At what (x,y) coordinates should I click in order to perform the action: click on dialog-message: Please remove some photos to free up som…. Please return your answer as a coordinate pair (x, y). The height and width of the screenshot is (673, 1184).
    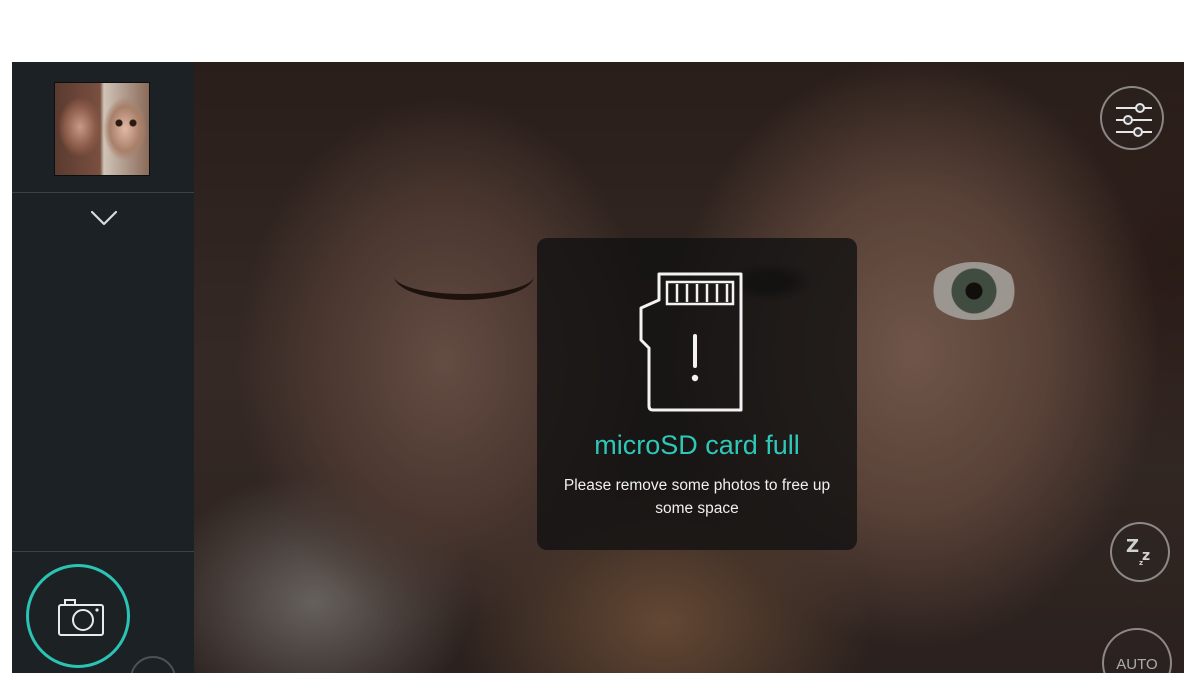
    Looking at the image, I should click on (697, 497).